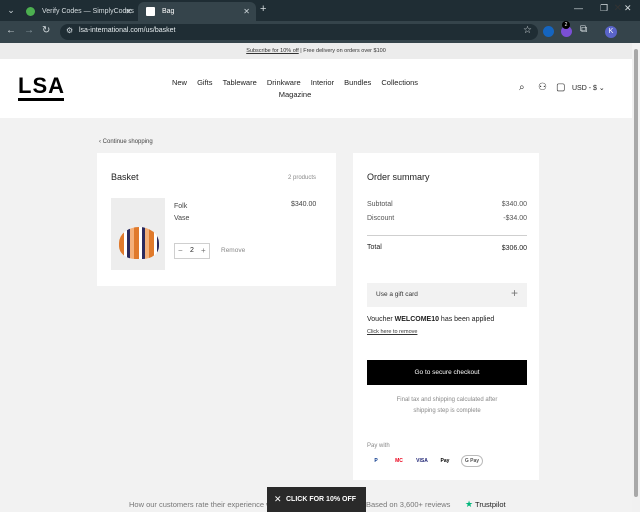  I want to click on reviews-count: Based on 3,600+ reviews, so click(408, 504).